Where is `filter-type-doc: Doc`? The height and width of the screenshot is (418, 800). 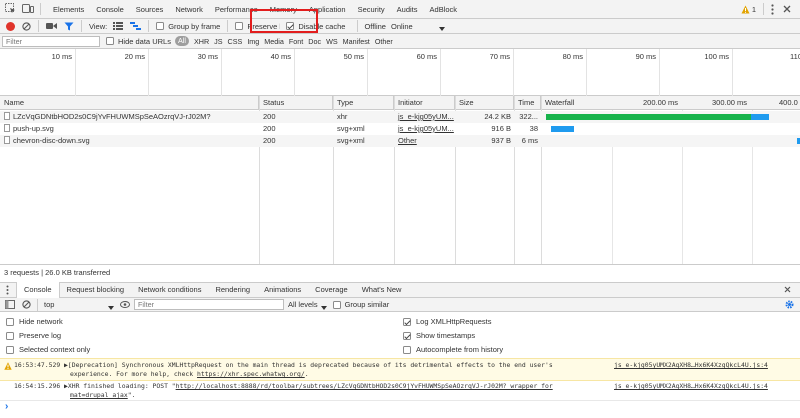 filter-type-doc: Doc is located at coordinates (314, 41).